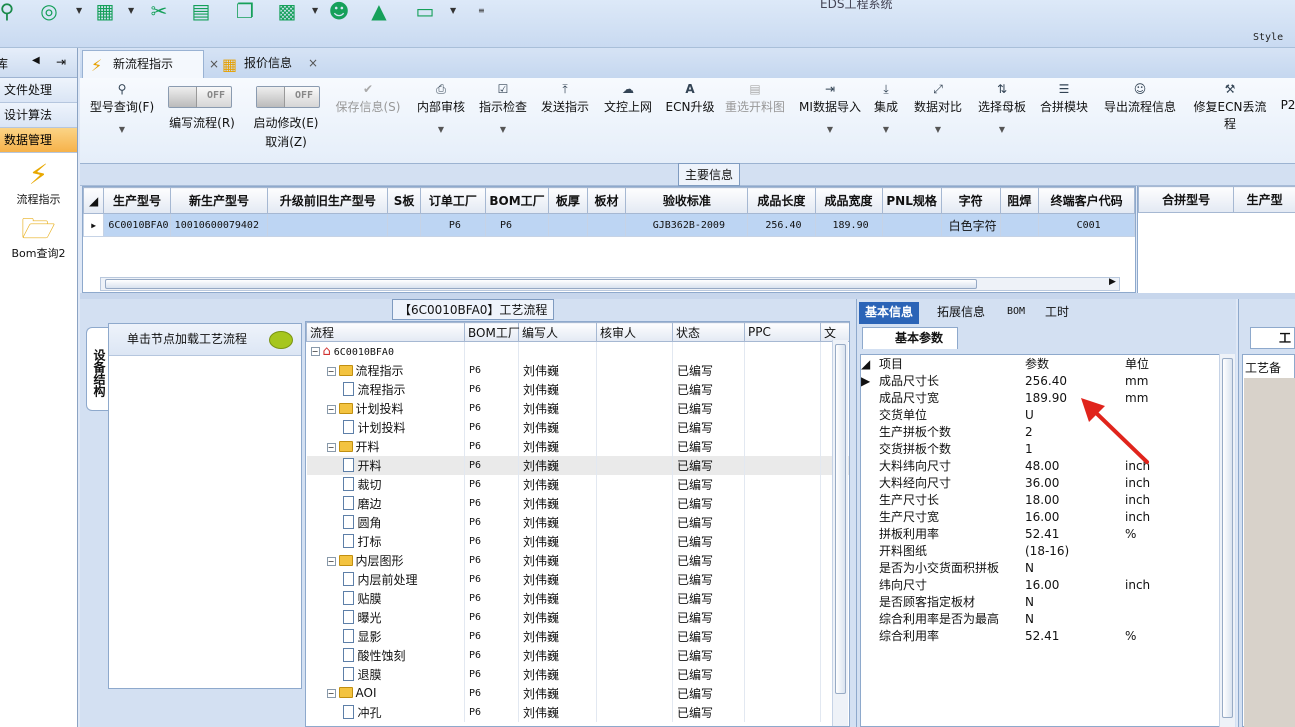  Describe the element at coordinates (385, 332) in the screenshot. I see `column-header: 流程` at that location.